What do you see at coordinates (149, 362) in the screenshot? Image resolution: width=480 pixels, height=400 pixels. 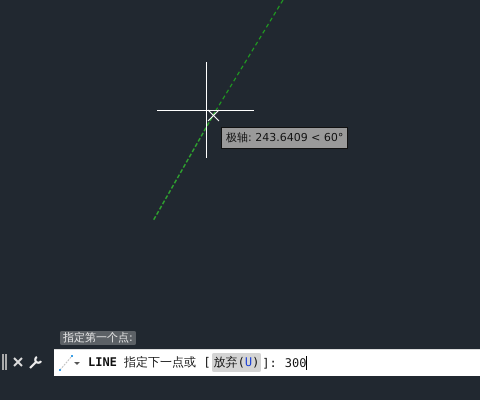 I see `command-prompt: LINE 指定下一点或 [` at bounding box center [149, 362].